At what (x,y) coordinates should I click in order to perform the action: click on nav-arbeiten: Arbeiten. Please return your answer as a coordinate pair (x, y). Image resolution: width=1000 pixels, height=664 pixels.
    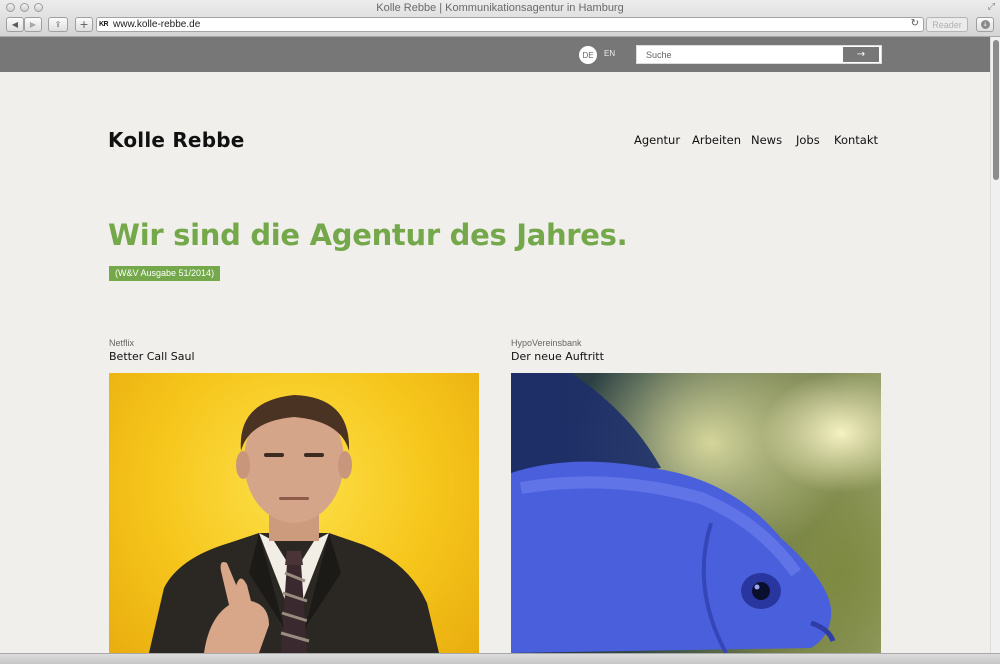
    Looking at the image, I should click on (716, 140).